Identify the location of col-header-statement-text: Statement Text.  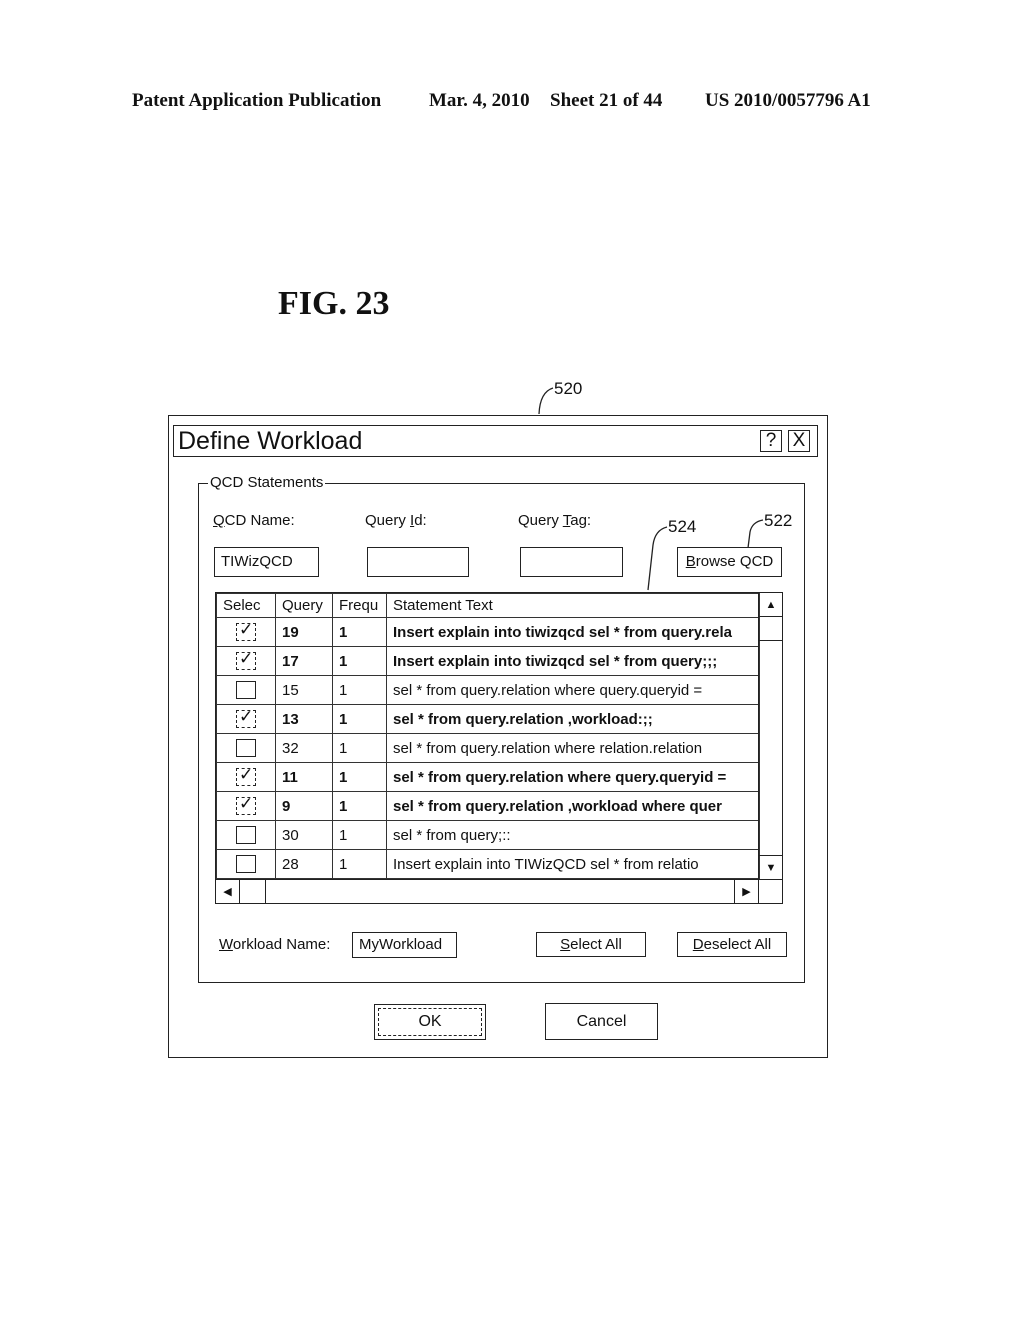
(573, 605).